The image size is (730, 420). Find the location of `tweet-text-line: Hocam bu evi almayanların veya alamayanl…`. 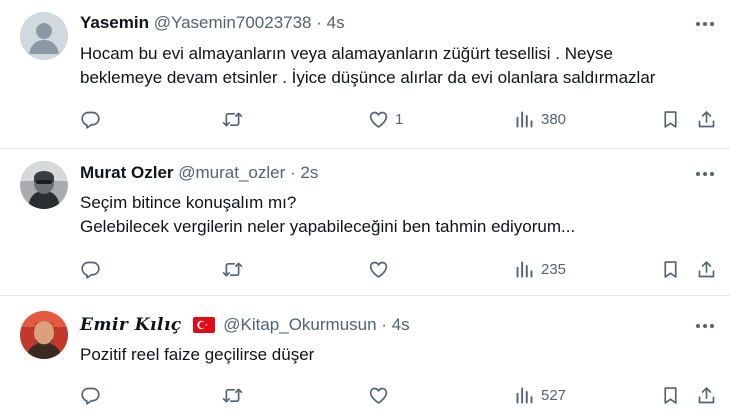

tweet-text-line: Hocam bu evi almayanların veya alamayanl… is located at coordinates (346, 53).